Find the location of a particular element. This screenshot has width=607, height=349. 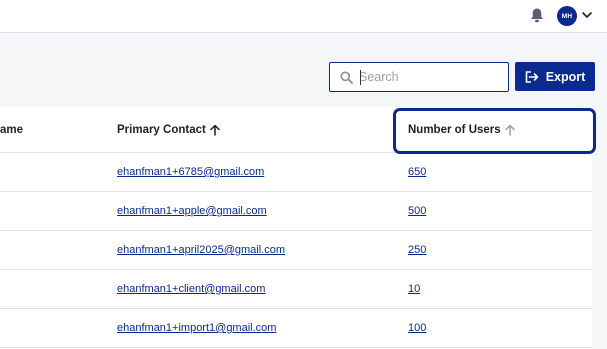

search-box is located at coordinates (419, 77).